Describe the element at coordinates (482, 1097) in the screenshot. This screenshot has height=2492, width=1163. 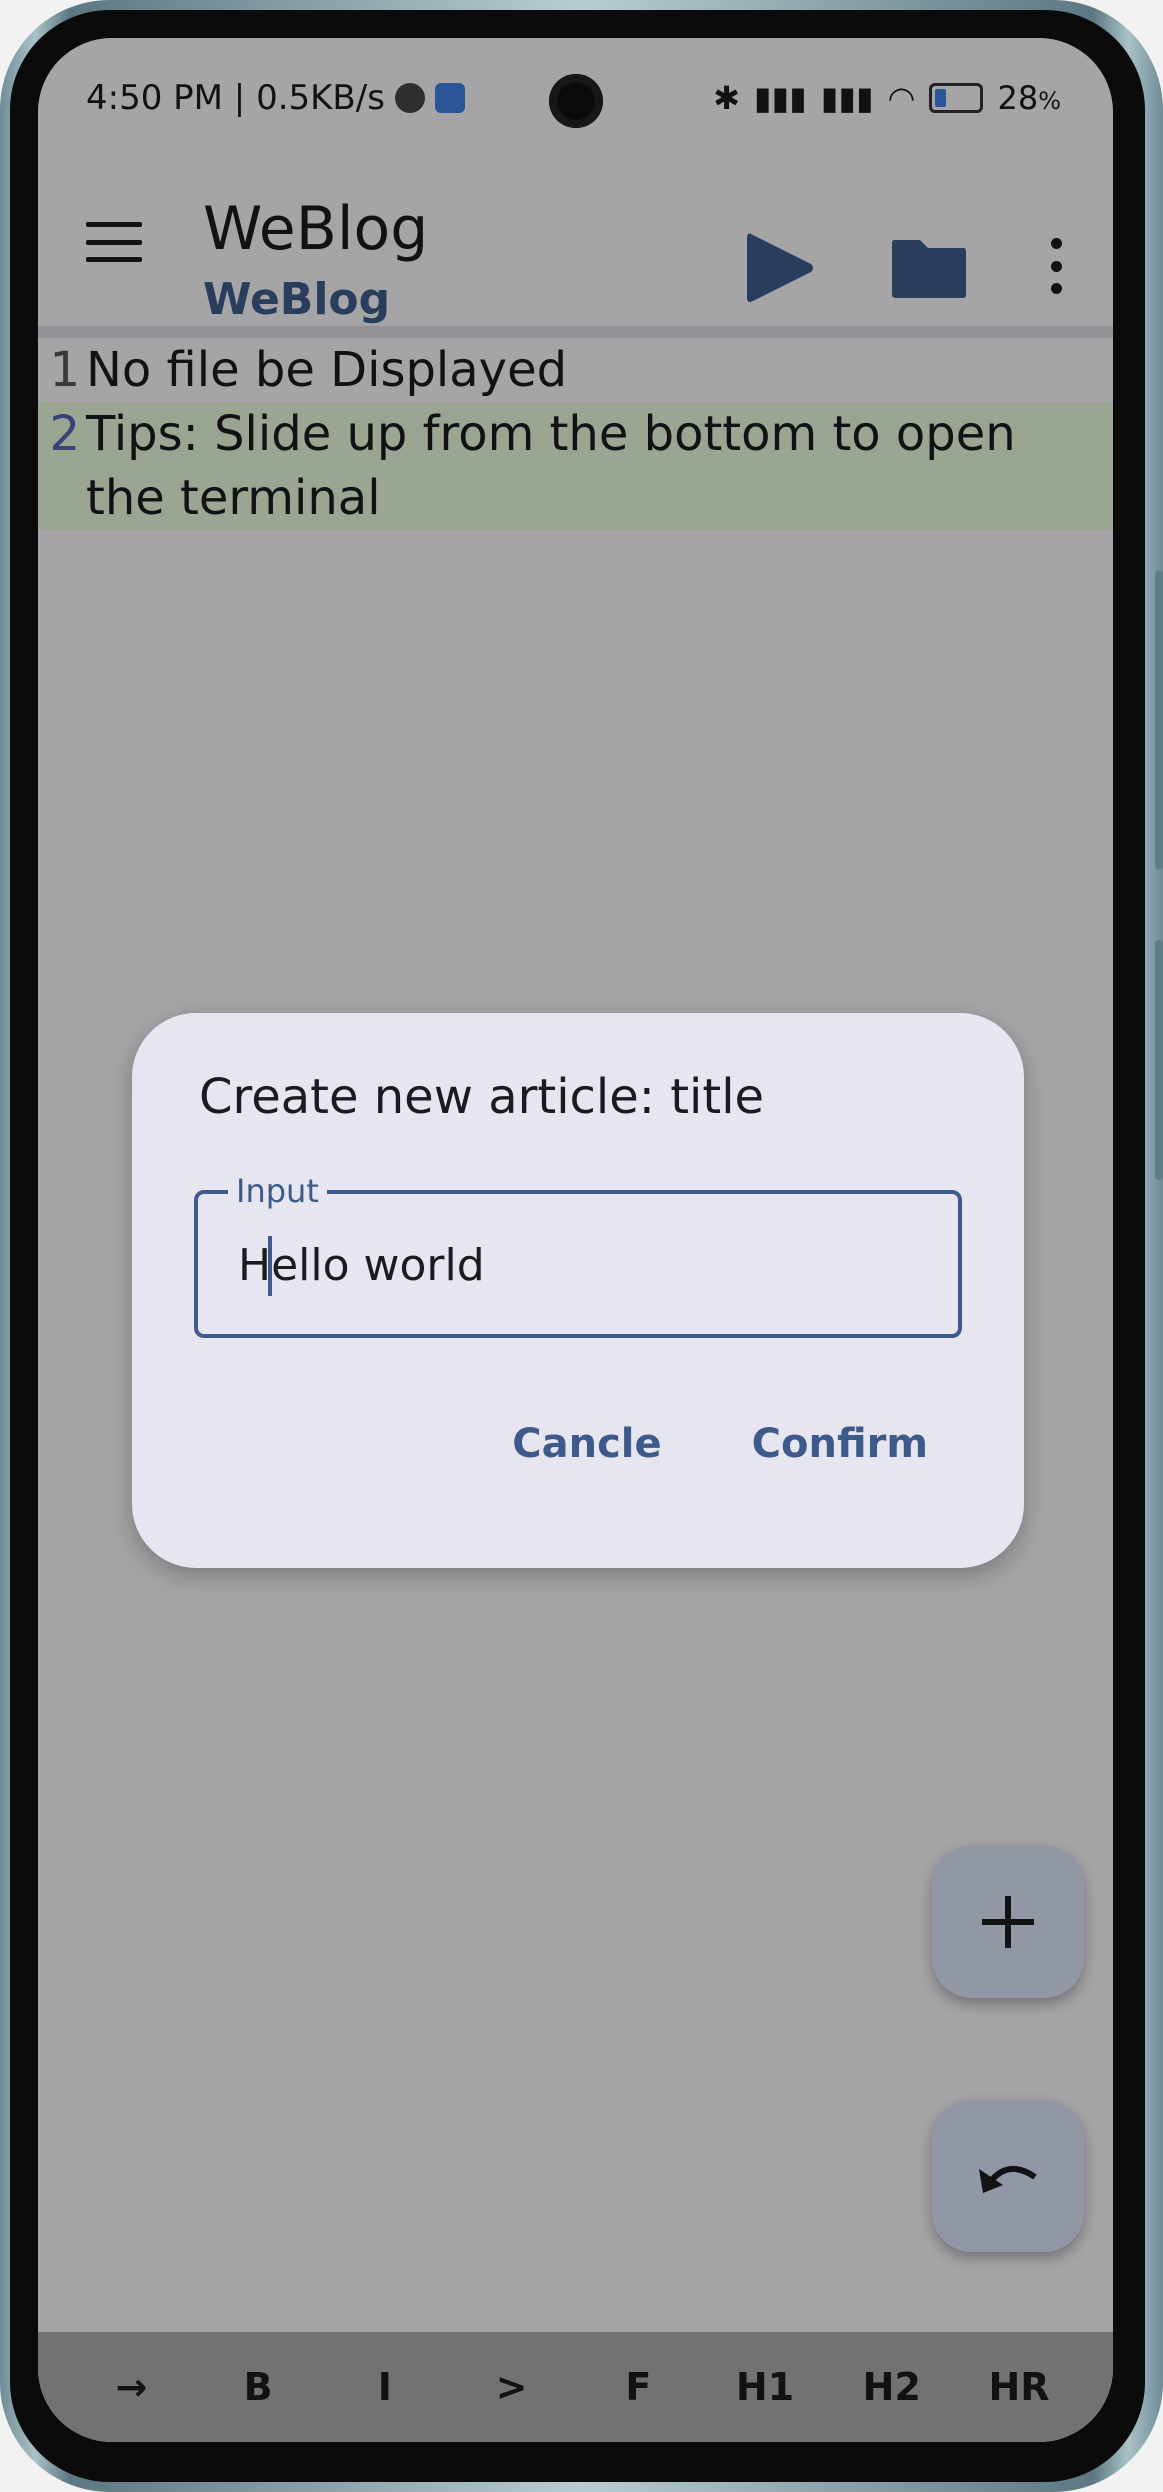
I see `dialog-title: Create new article: title` at that location.